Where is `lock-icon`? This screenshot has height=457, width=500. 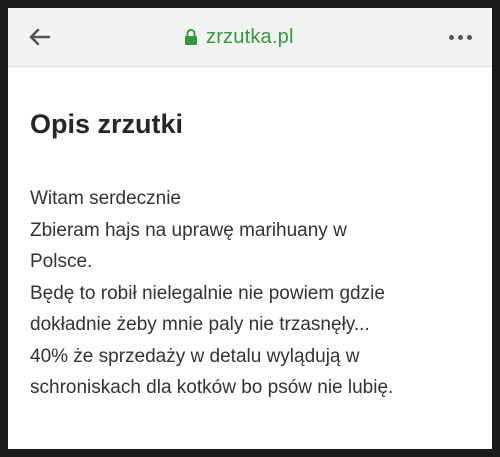 lock-icon is located at coordinates (191, 37).